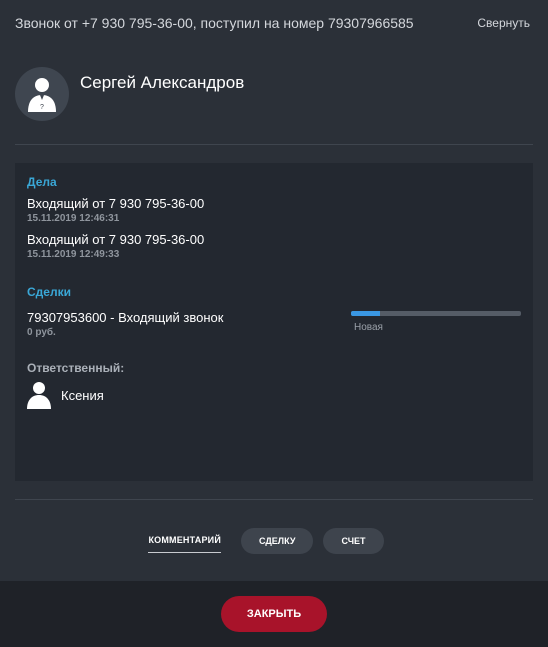 This screenshot has height=647, width=548. Describe the element at coordinates (39, 395) in the screenshot. I see `user-icon` at that location.